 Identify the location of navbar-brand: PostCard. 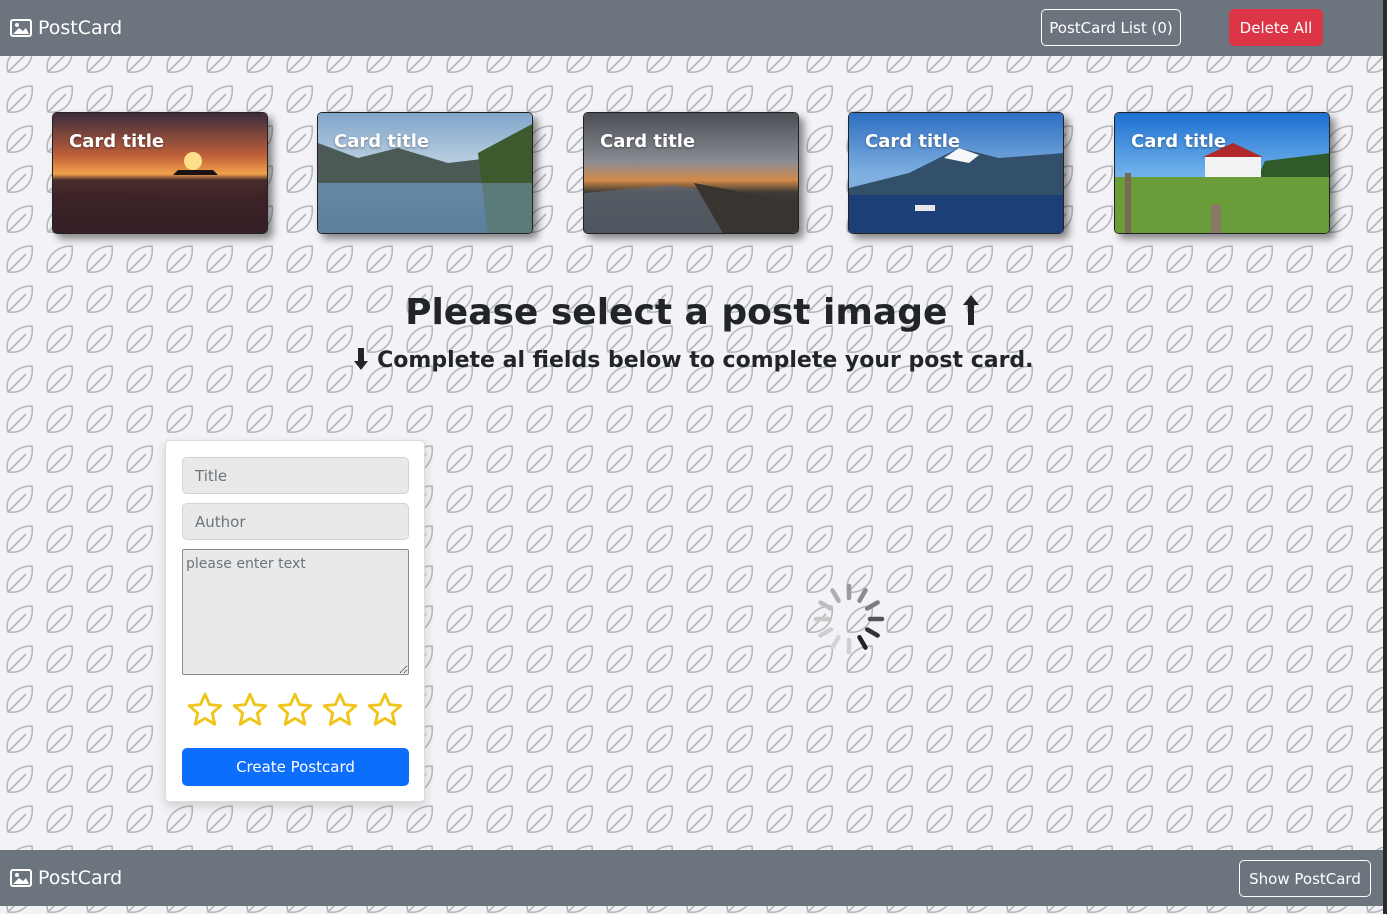
(66, 28).